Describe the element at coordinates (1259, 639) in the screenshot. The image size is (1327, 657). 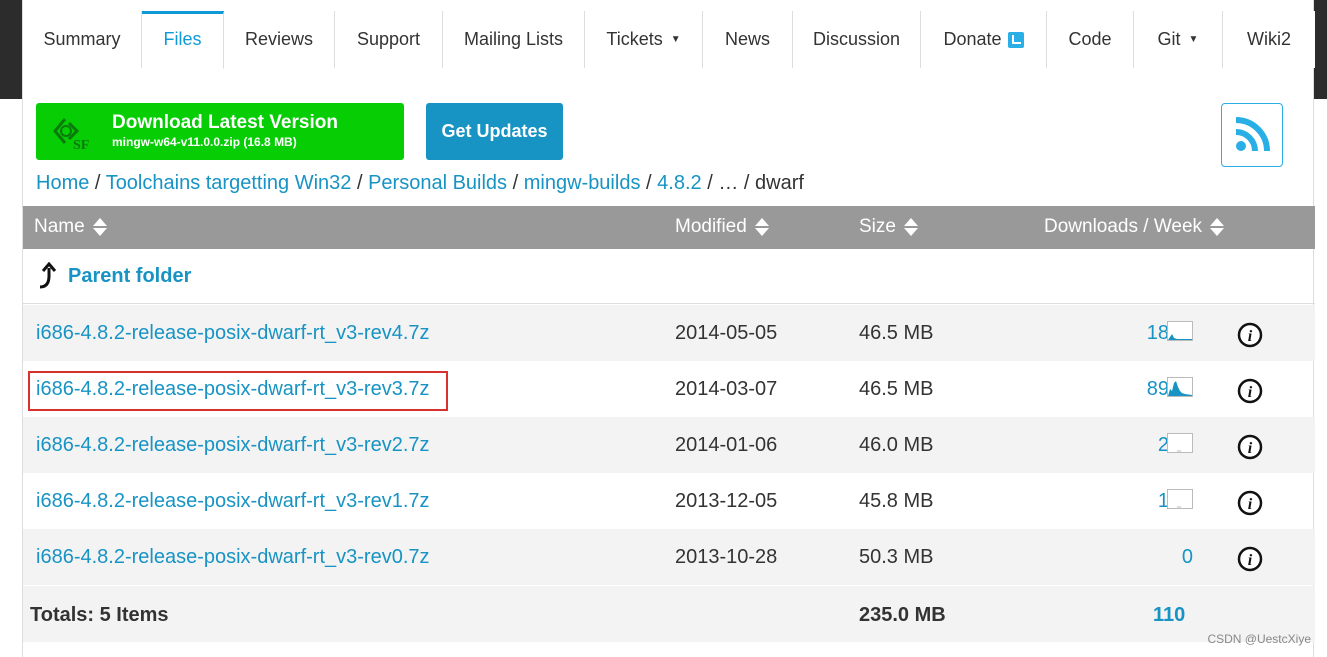
I see `watermark: CSDN @UestcXiye` at that location.